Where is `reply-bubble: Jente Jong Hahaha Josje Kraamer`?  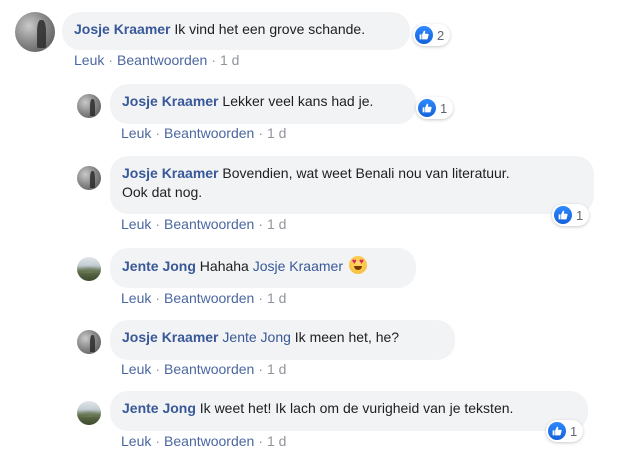 reply-bubble: Jente Jong Hahaha Josje Kraamer is located at coordinates (263, 268).